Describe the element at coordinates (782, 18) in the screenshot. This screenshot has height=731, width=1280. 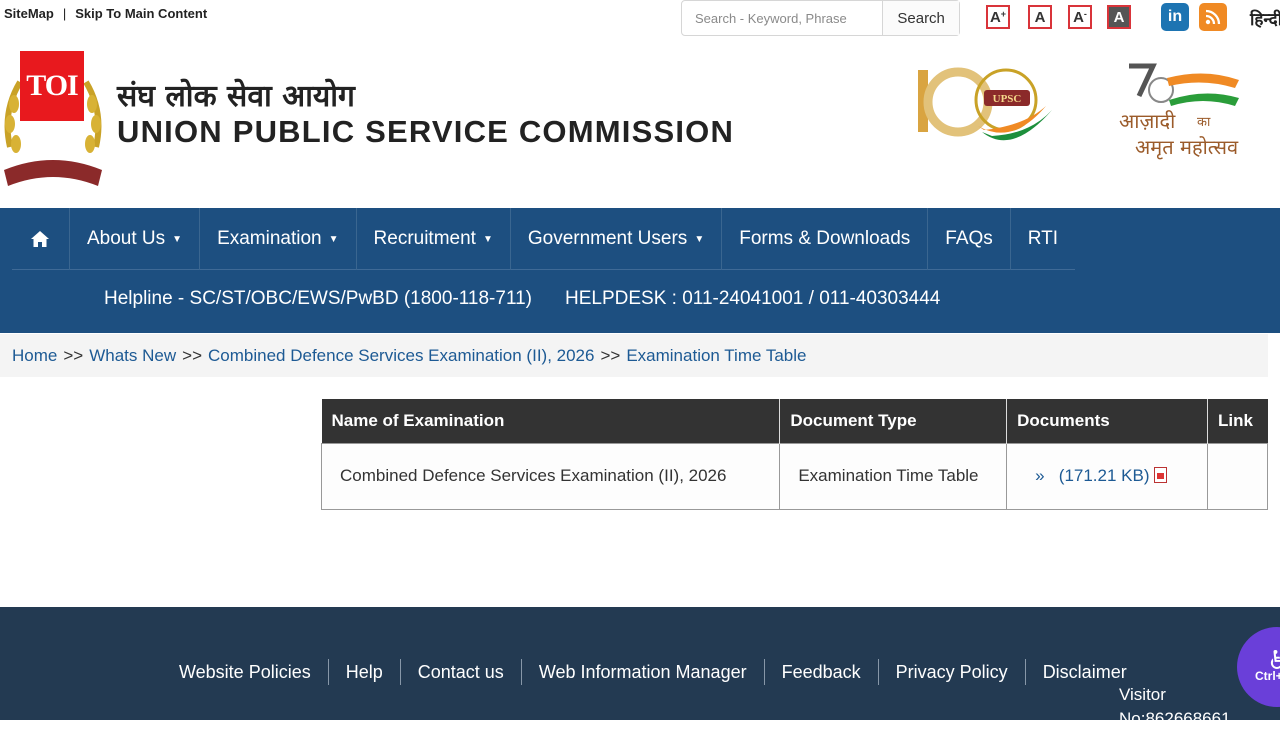
I see `search-input` at that location.